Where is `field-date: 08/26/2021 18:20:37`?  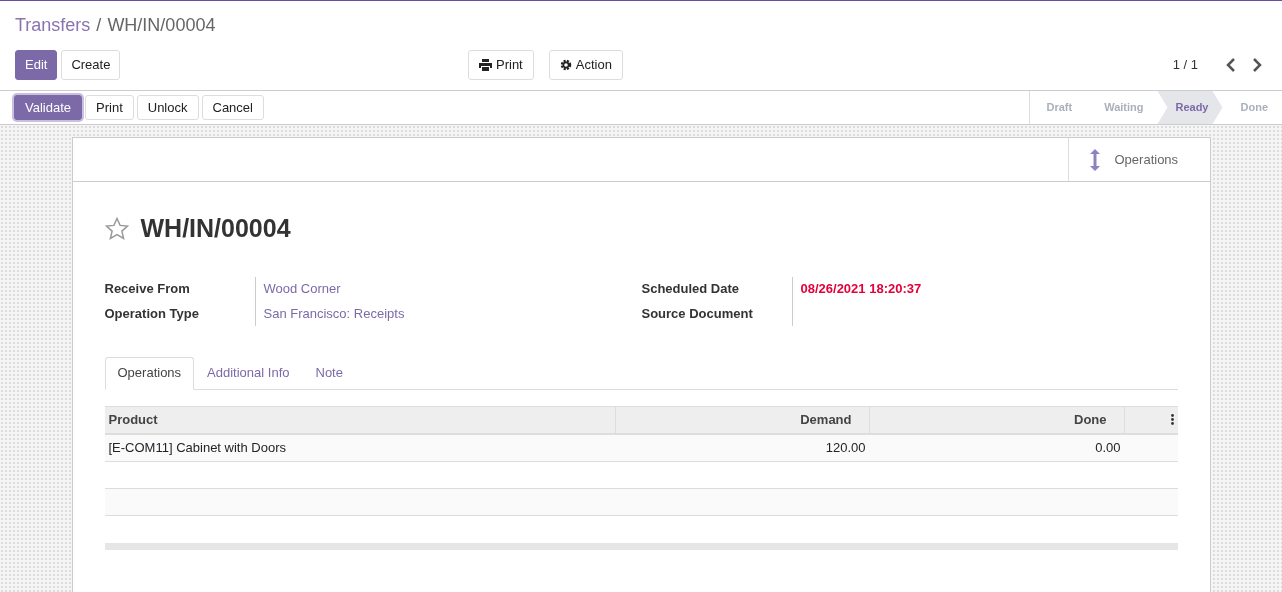
field-date: 08/26/2021 18:20:37 is located at coordinates (861, 288).